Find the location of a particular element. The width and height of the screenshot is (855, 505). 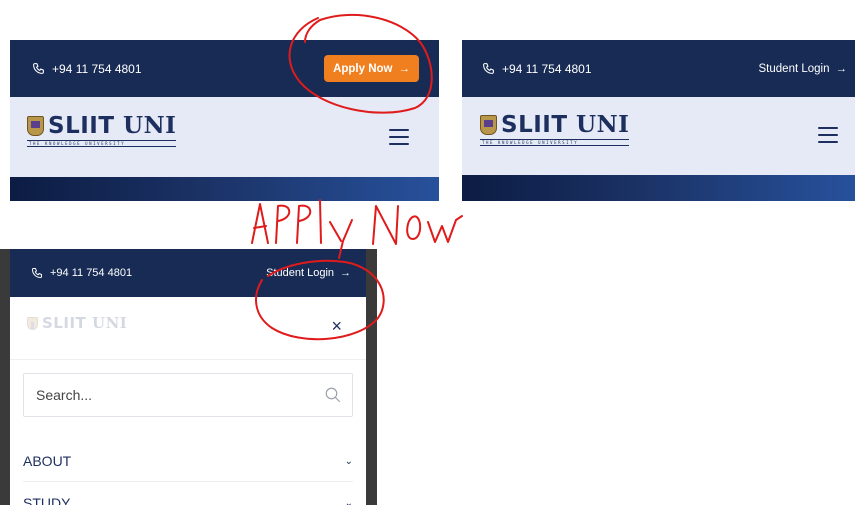

top-bar: +94 11 754 4801 Apply Now → is located at coordinates (224, 68).